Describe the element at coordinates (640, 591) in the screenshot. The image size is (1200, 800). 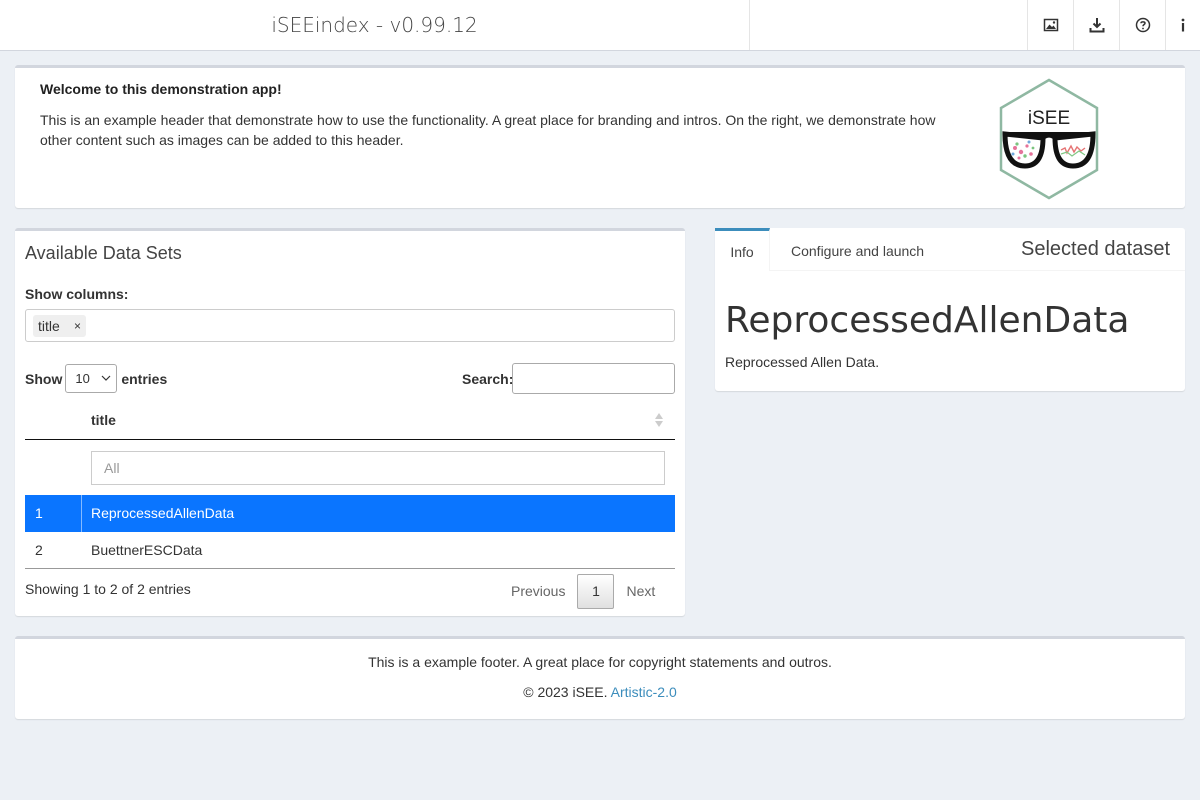
I see `next-page-button: Next` at that location.